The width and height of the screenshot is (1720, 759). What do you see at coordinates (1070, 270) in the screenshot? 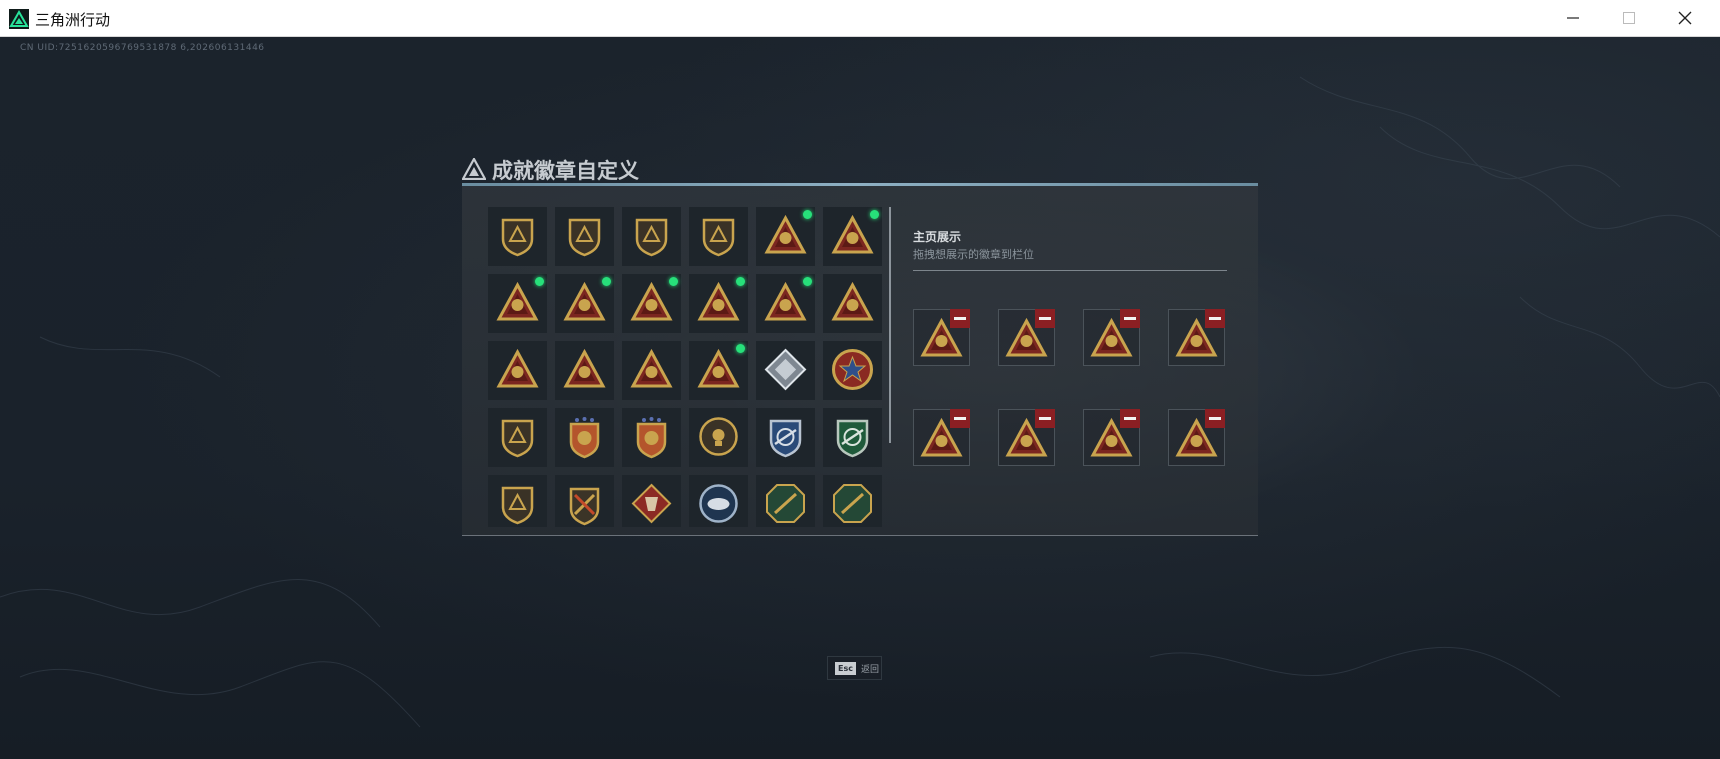
I see `showcase-divider` at bounding box center [1070, 270].